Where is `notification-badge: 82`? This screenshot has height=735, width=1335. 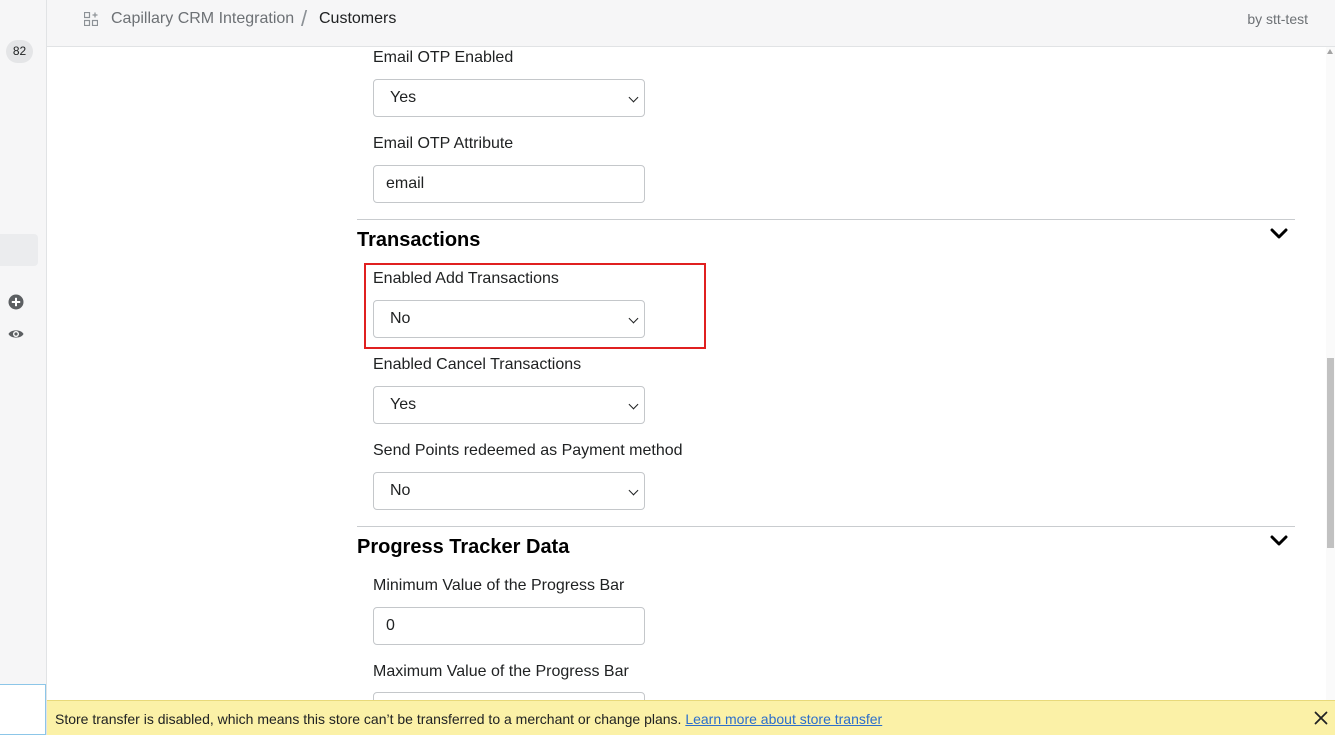 notification-badge: 82 is located at coordinates (19, 51).